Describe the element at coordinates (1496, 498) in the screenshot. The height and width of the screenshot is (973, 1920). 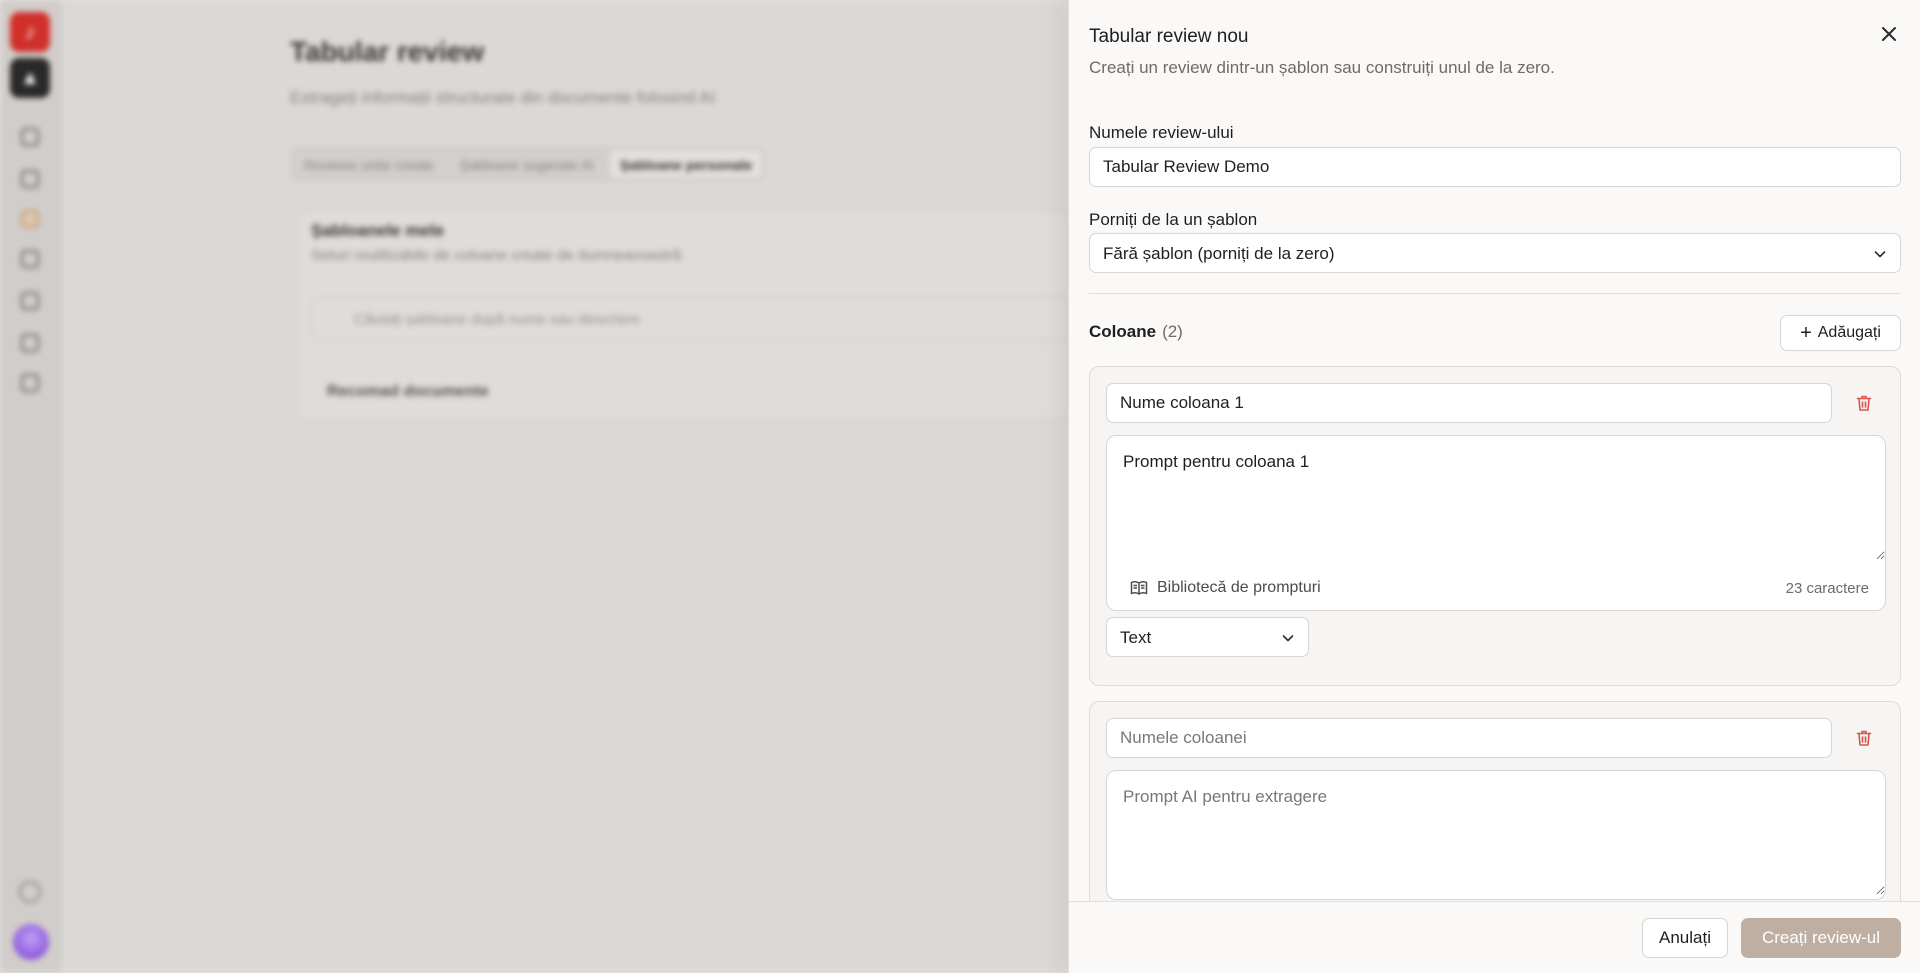
I see `prompt-textarea: Prompt pentru coloana 1` at that location.